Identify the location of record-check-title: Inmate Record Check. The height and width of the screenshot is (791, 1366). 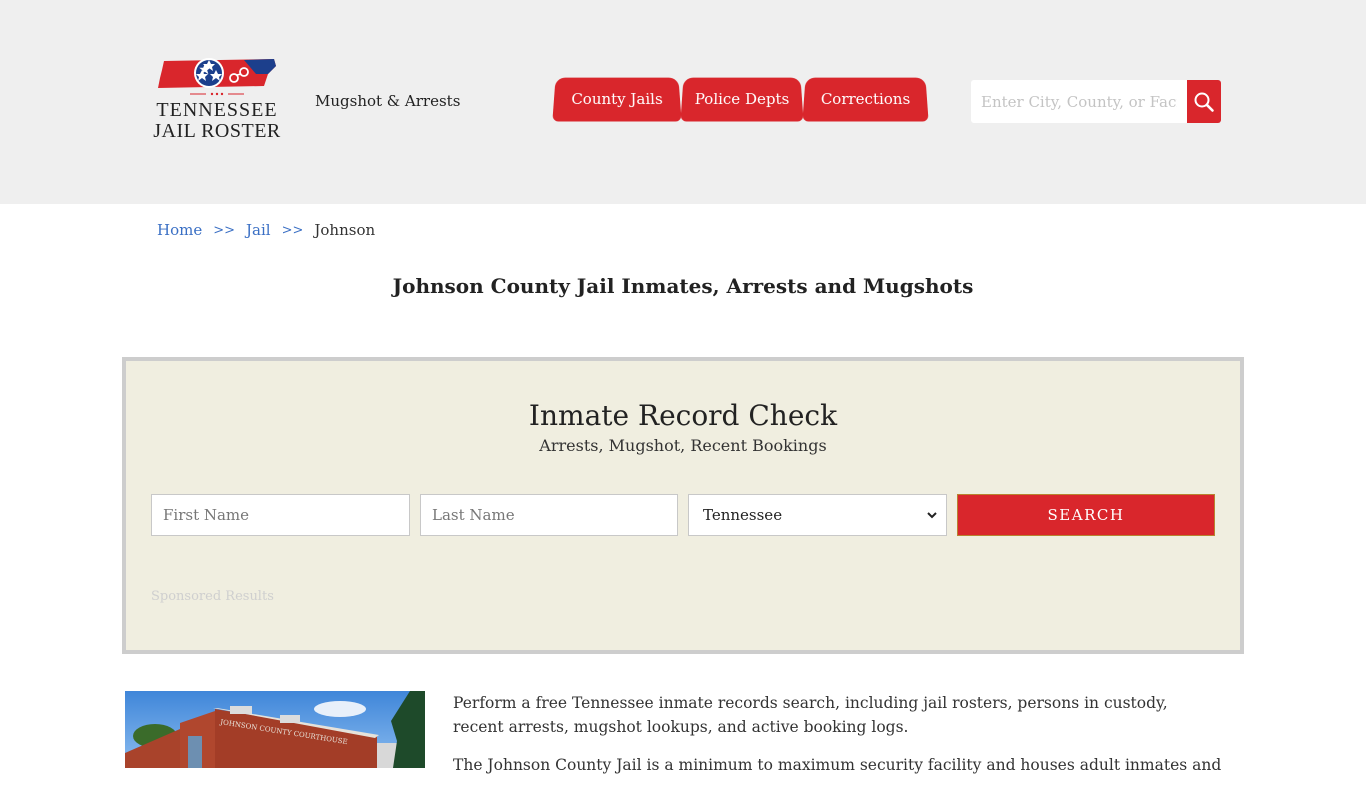
(683, 415).